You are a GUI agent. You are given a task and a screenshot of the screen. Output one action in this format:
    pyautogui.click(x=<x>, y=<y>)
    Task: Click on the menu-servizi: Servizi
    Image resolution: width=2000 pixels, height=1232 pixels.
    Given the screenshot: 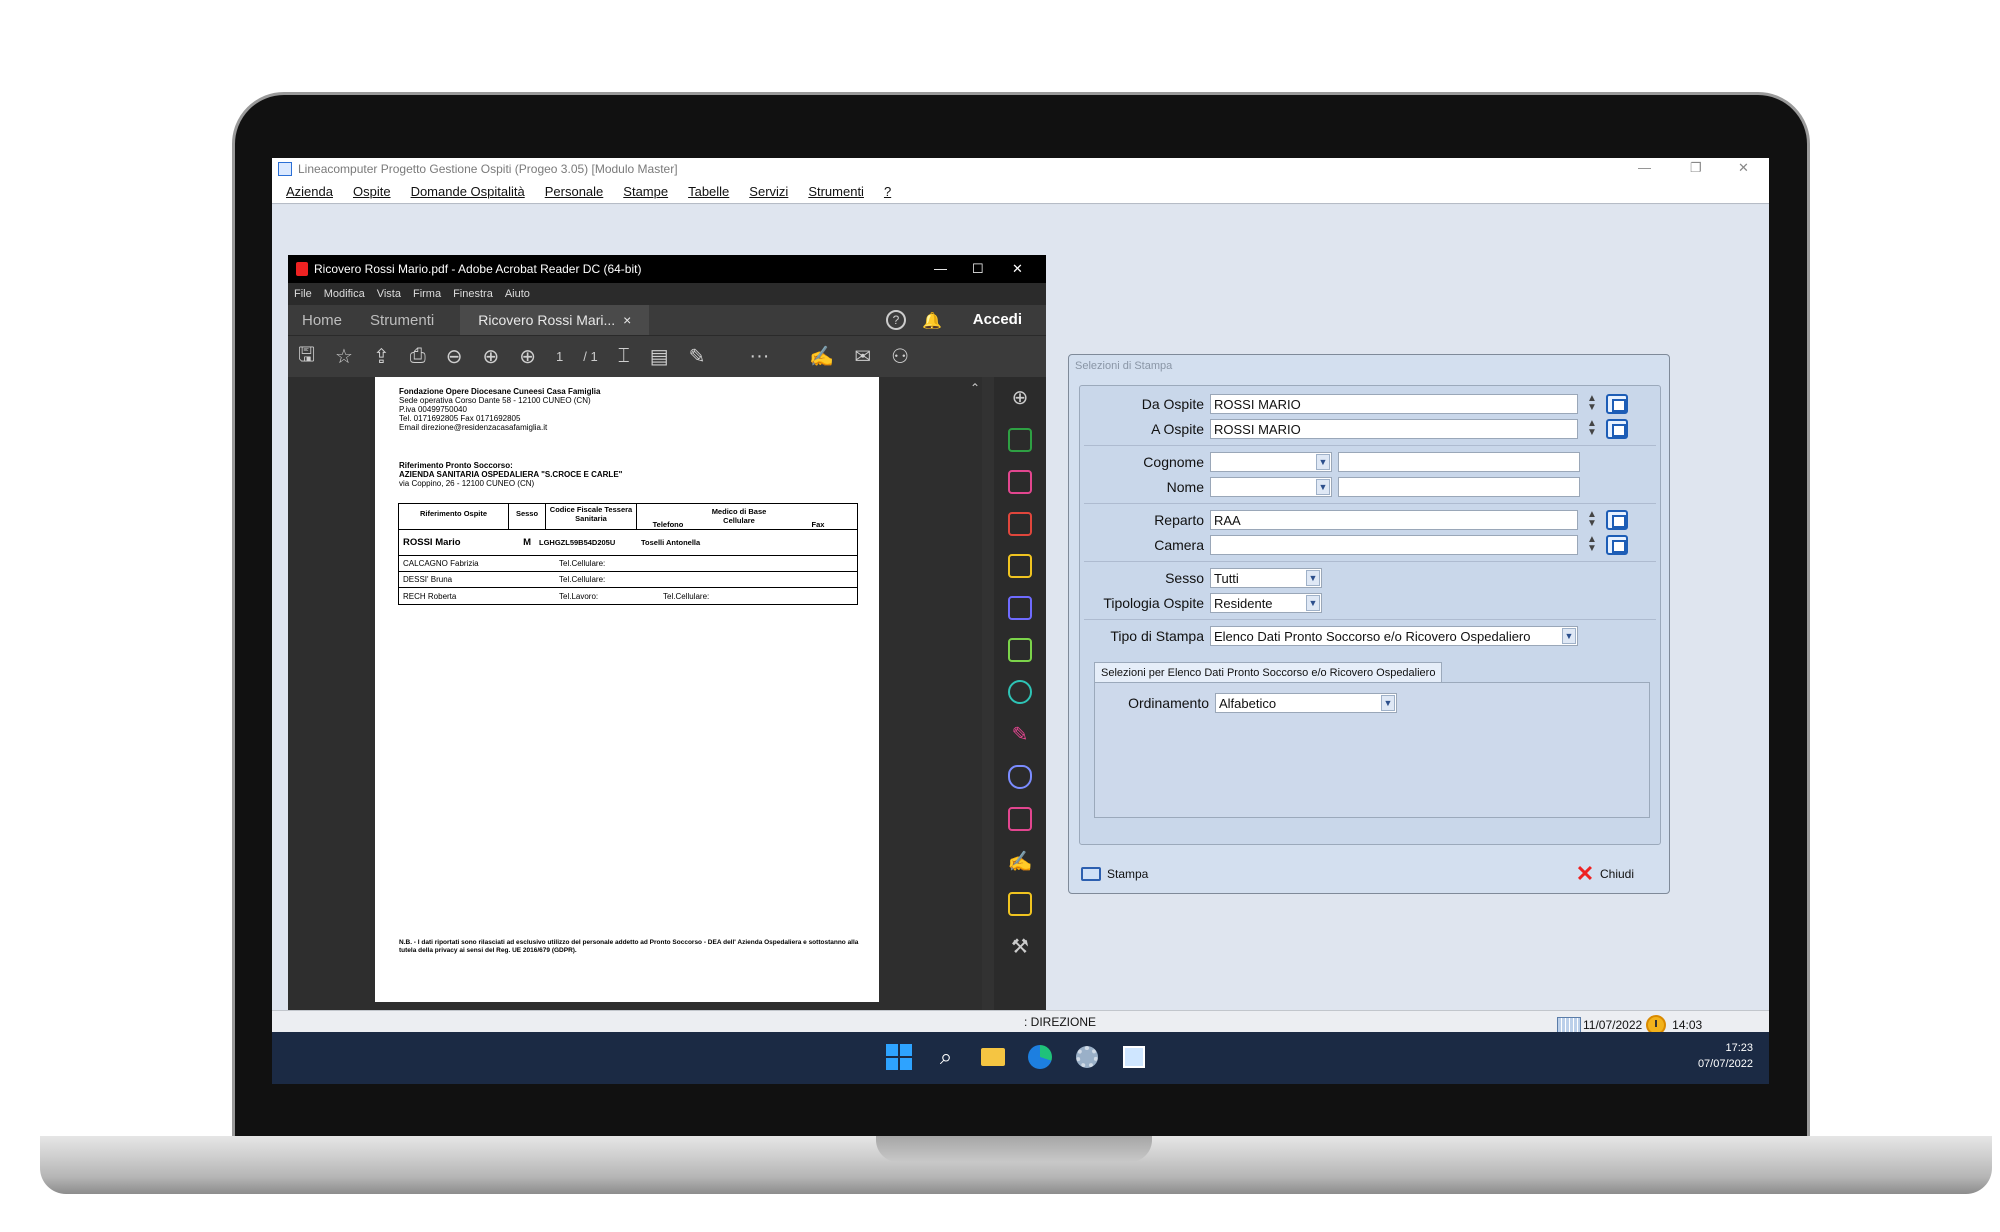 What is the action you would take?
    pyautogui.click(x=768, y=191)
    